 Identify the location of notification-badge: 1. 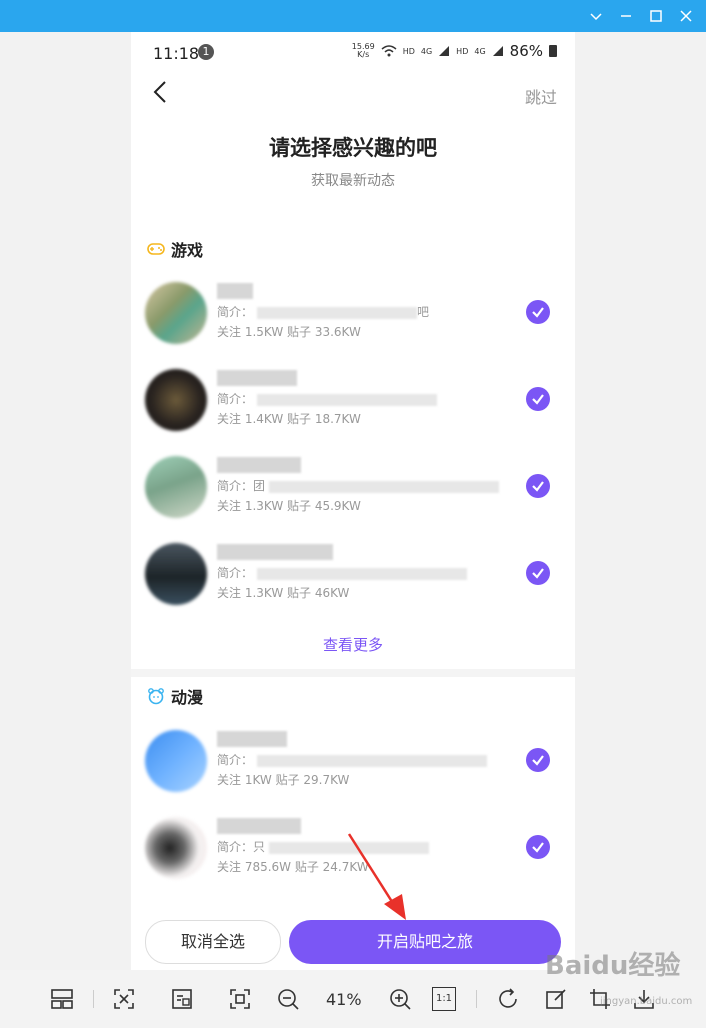
(206, 52).